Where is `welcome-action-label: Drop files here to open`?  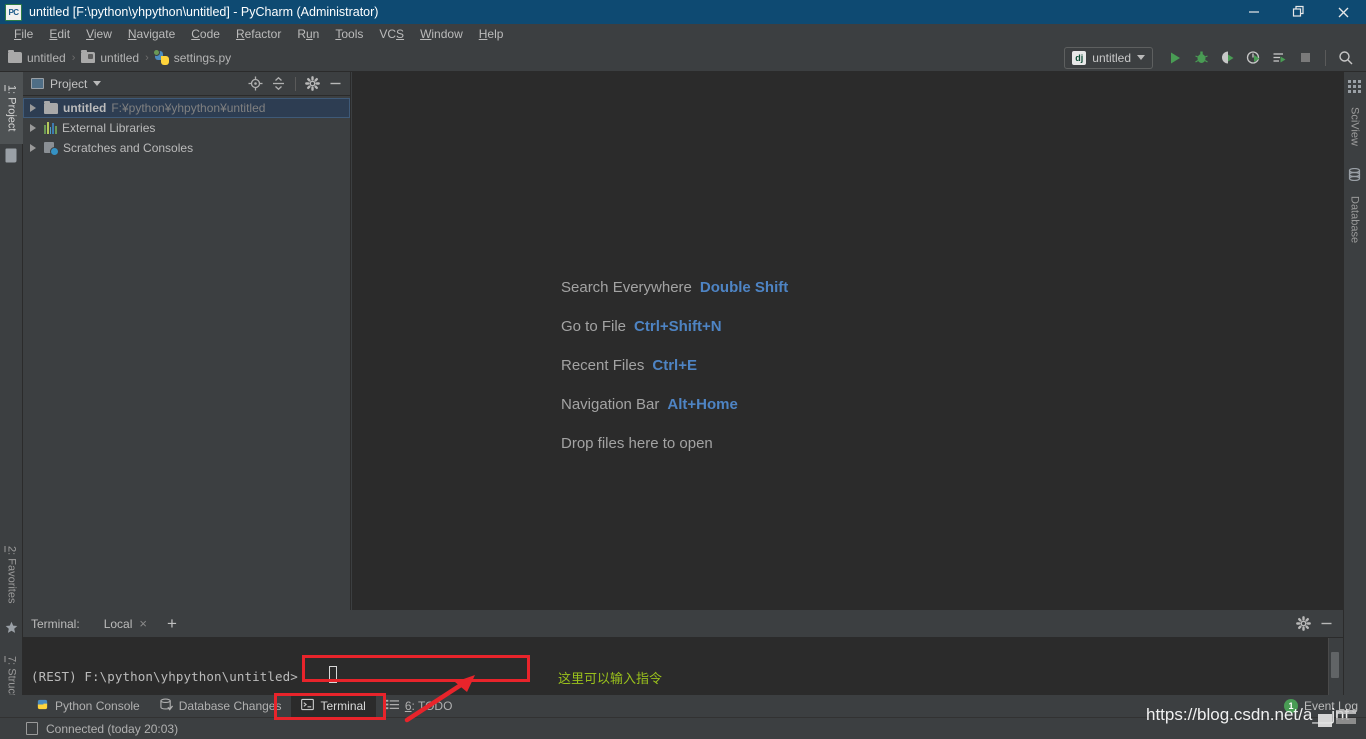
welcome-action-label: Drop files here to open is located at coordinates (637, 443).